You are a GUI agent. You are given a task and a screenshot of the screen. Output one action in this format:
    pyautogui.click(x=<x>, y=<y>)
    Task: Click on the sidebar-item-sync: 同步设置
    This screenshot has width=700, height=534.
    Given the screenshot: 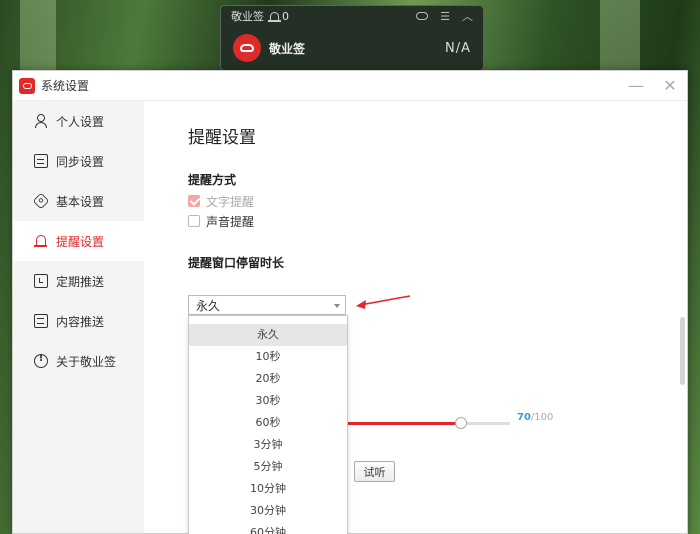 What is the action you would take?
    pyautogui.click(x=78, y=161)
    